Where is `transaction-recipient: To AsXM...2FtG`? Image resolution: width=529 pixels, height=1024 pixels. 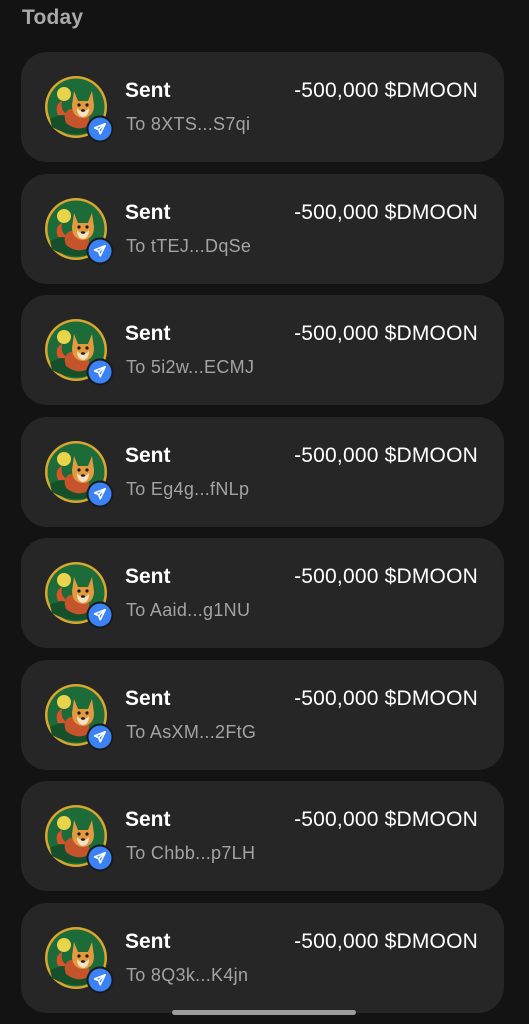 transaction-recipient: To AsXM...2FtG is located at coordinates (191, 731).